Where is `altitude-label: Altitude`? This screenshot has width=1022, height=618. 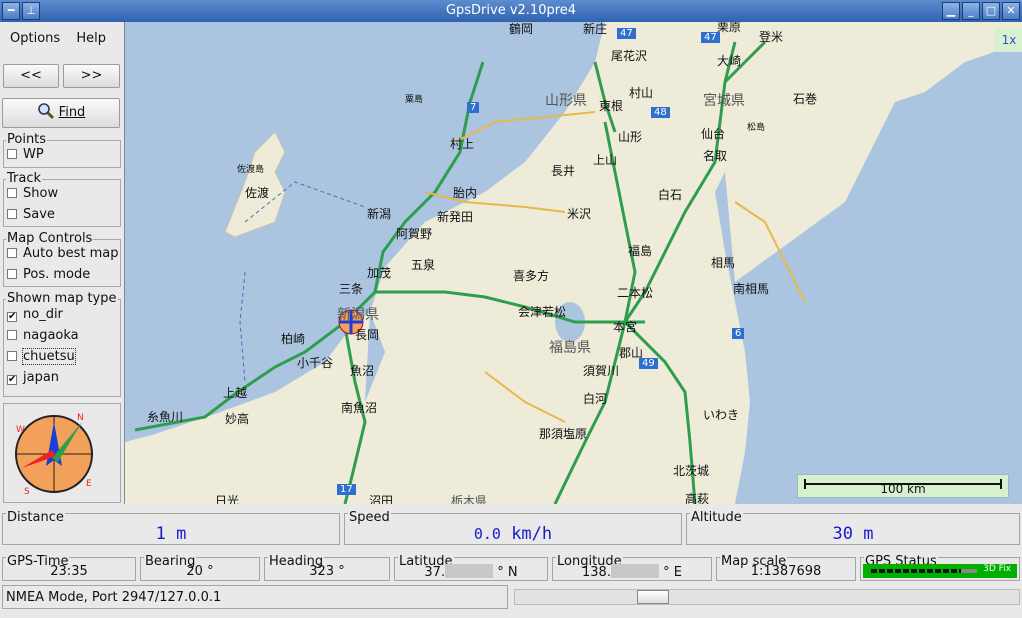
altitude-label: Altitude is located at coordinates (716, 517).